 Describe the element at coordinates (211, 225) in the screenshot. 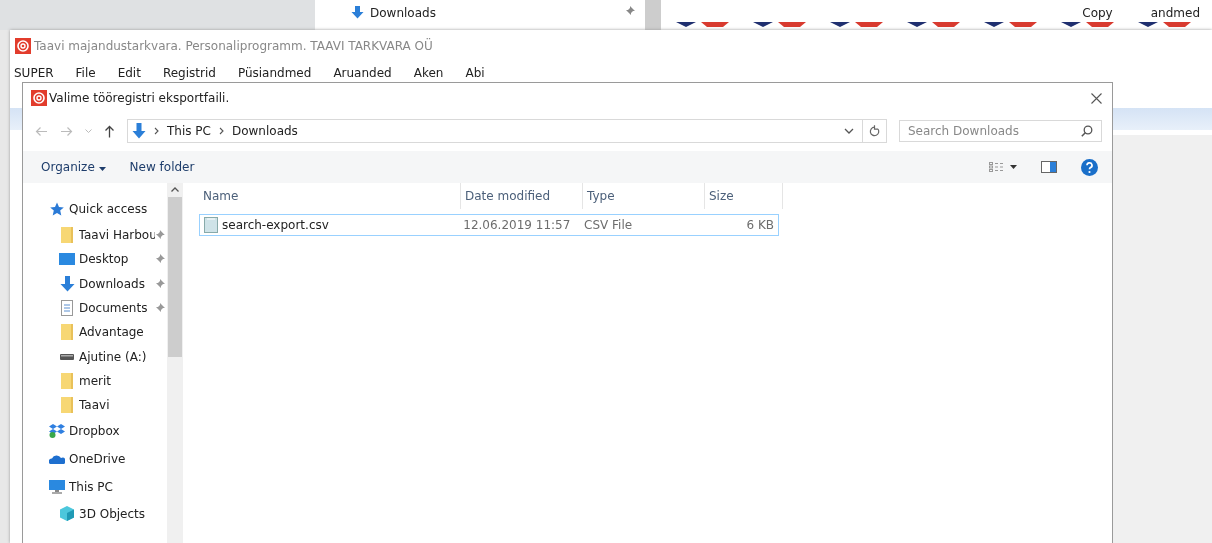

I see `file-icon` at that location.